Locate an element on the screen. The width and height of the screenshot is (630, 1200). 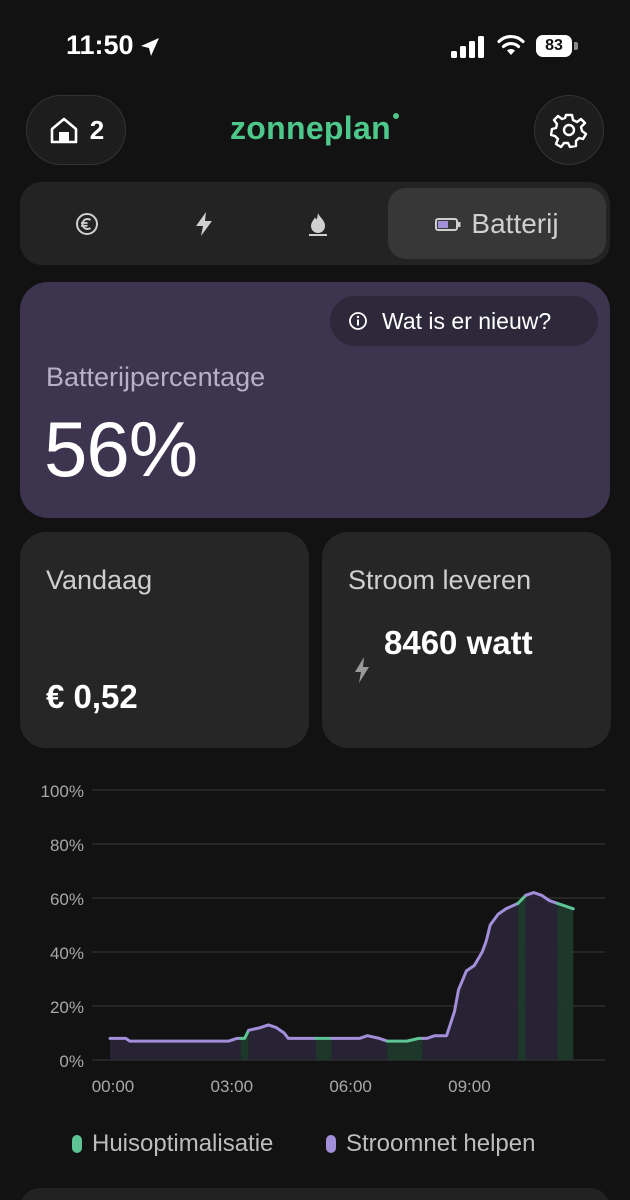
homes-button: 2 is located at coordinates (76, 130).